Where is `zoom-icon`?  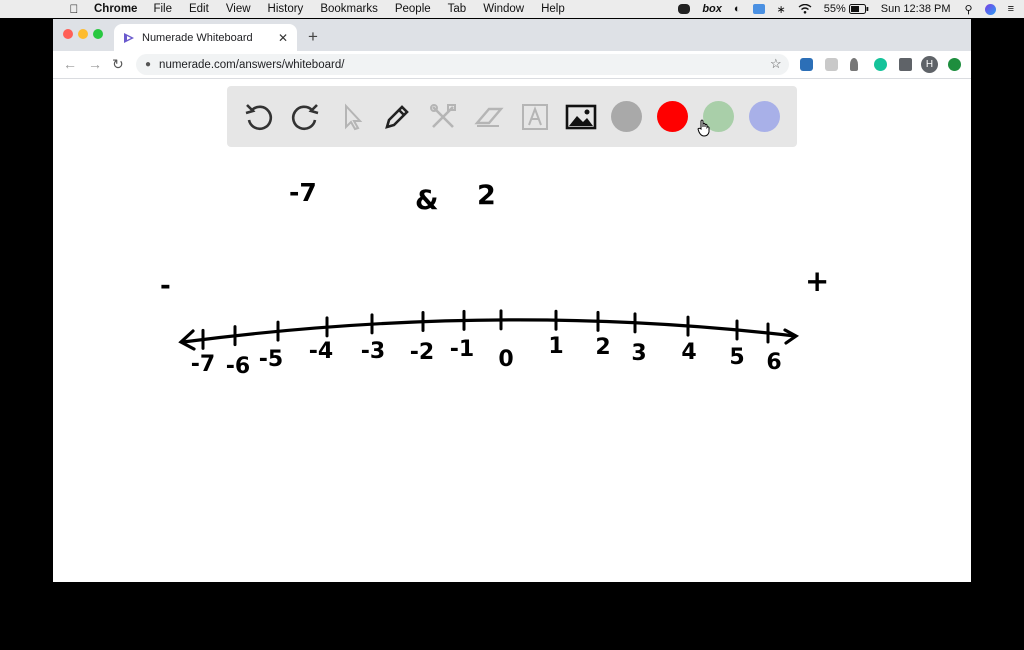 zoom-icon is located at coordinates (684, 9).